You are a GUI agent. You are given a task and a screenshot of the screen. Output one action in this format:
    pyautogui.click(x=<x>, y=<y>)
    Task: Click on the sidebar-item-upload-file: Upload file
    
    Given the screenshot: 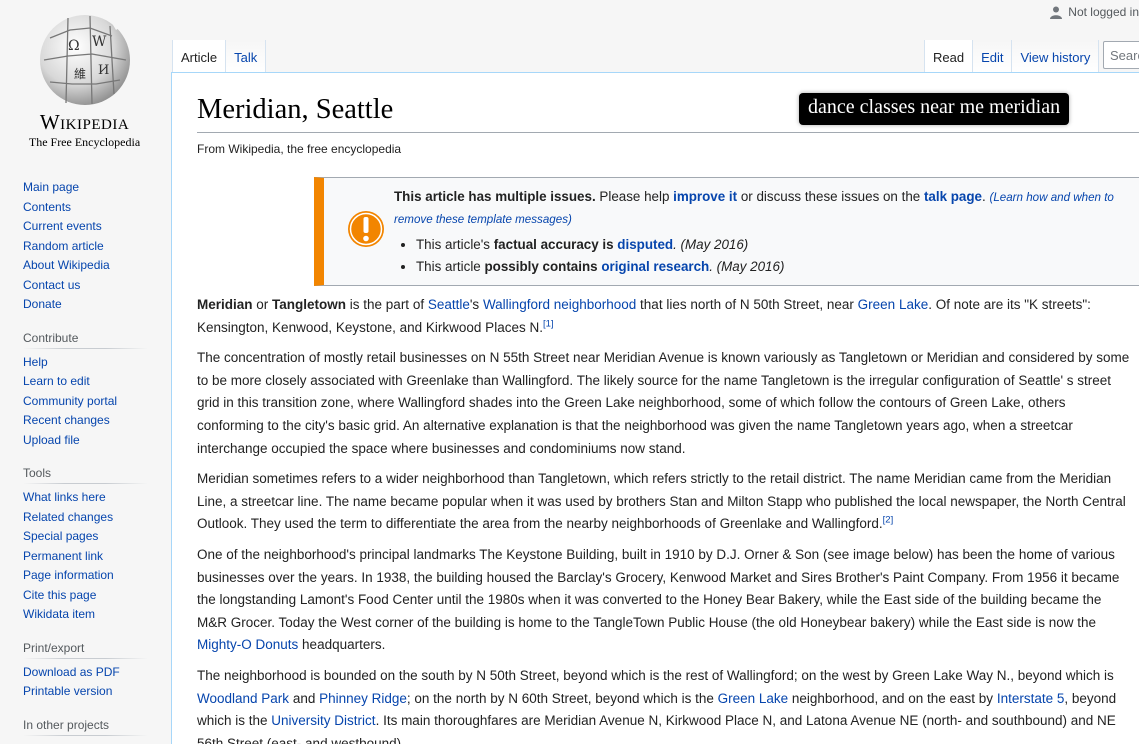 What is the action you would take?
    pyautogui.click(x=51, y=440)
    